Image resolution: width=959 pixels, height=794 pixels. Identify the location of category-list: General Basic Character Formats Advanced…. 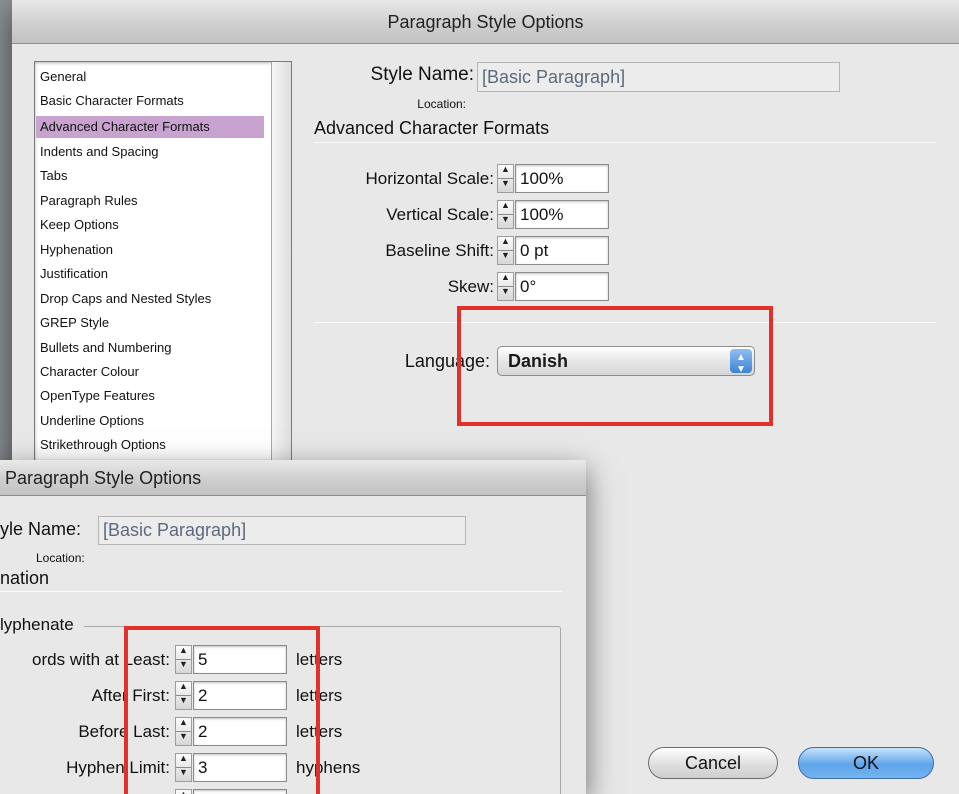
(163, 261).